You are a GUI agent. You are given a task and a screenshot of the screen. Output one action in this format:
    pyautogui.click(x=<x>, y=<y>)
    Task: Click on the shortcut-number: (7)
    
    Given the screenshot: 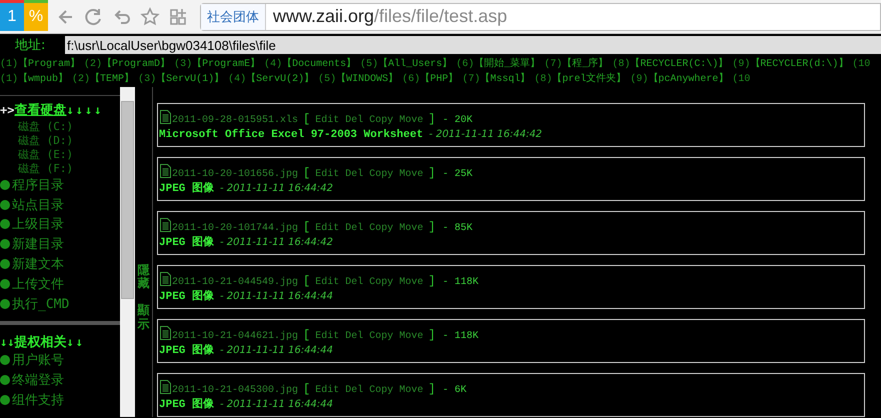 What is the action you would take?
    pyautogui.click(x=471, y=79)
    